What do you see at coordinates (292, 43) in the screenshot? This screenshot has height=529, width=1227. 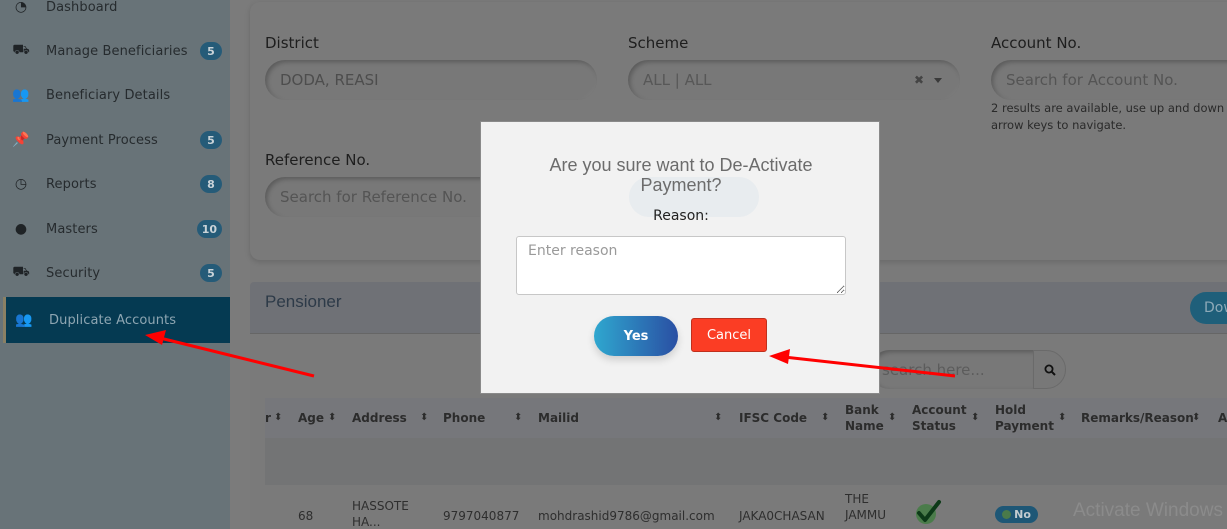 I see `district-label: District` at bounding box center [292, 43].